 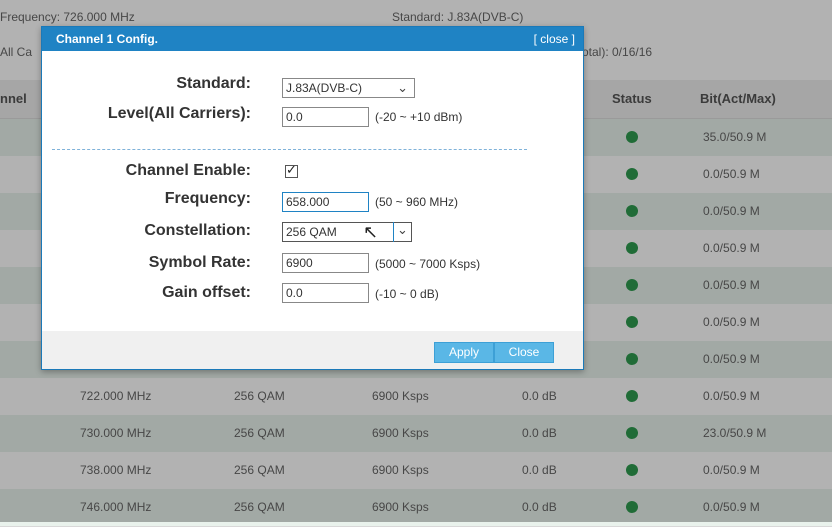 I want to click on section-divider, so click(x=289, y=149).